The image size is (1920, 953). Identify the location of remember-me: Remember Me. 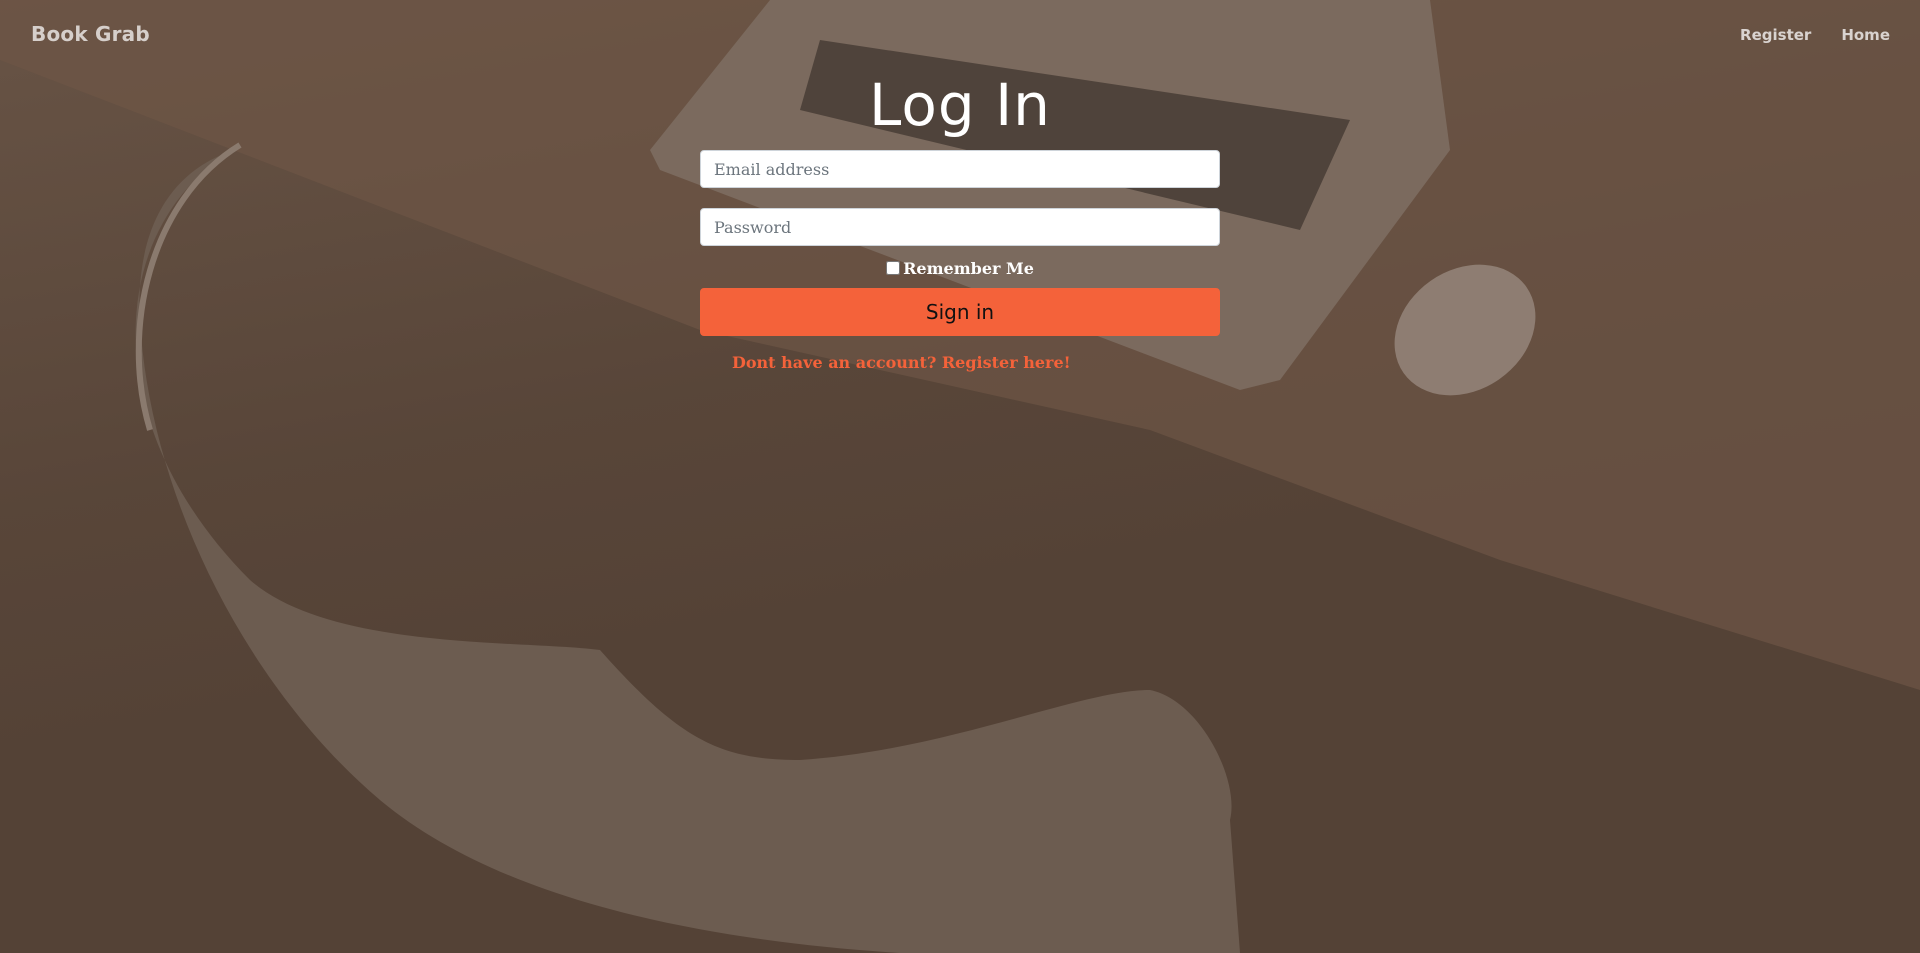
(960, 268).